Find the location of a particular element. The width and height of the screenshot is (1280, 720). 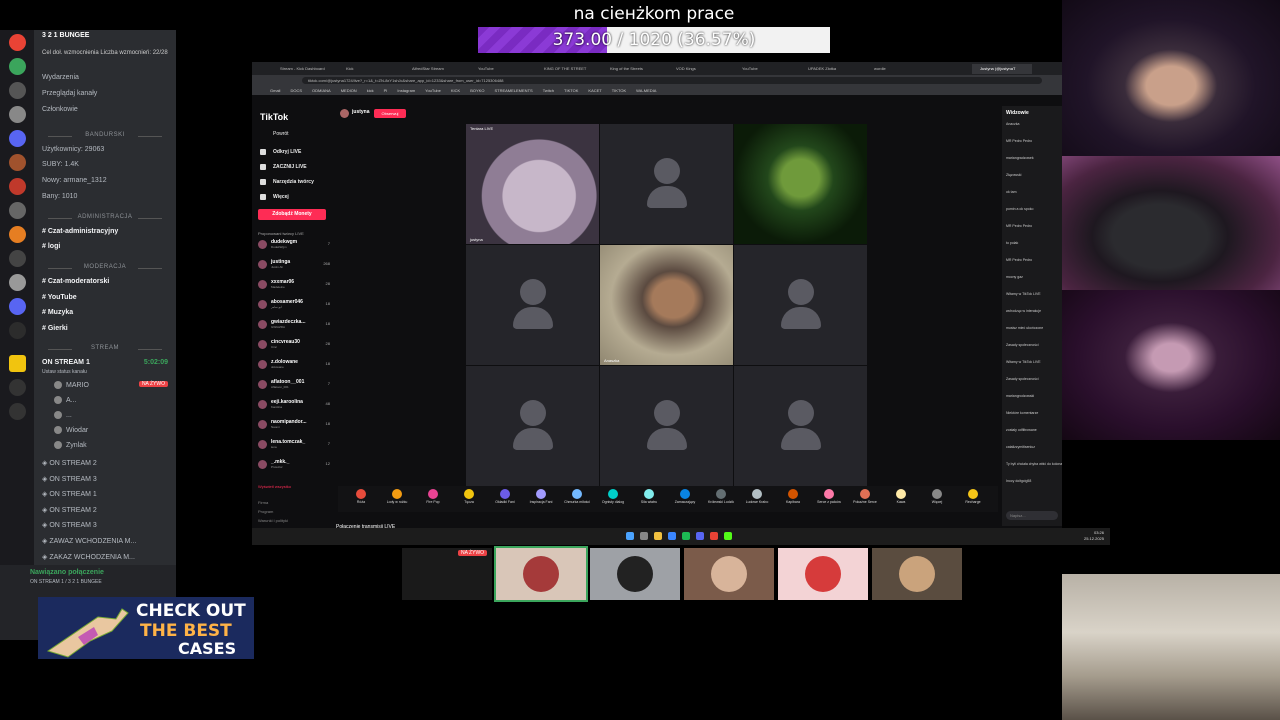

browser-tab-active: Justyna (@justynaT is located at coordinates (1002, 69).